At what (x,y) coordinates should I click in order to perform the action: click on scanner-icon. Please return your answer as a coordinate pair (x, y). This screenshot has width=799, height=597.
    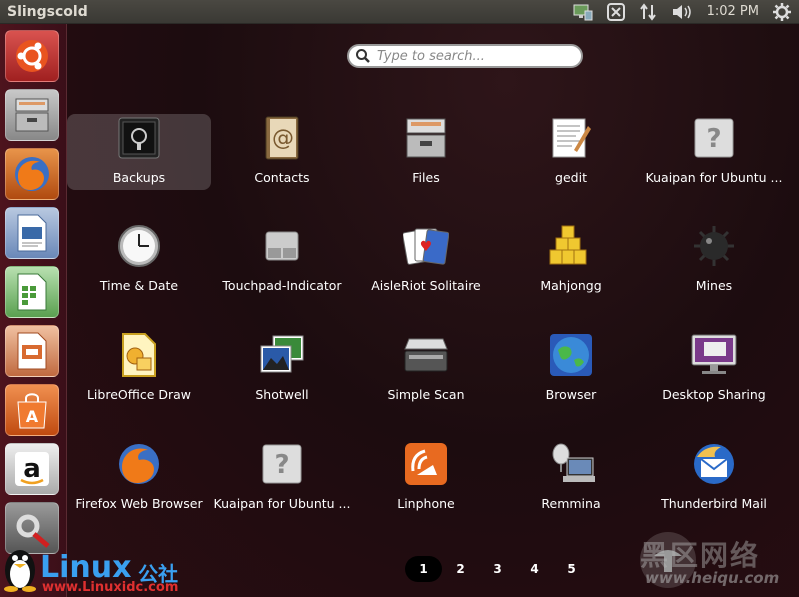
    Looking at the image, I should click on (426, 355).